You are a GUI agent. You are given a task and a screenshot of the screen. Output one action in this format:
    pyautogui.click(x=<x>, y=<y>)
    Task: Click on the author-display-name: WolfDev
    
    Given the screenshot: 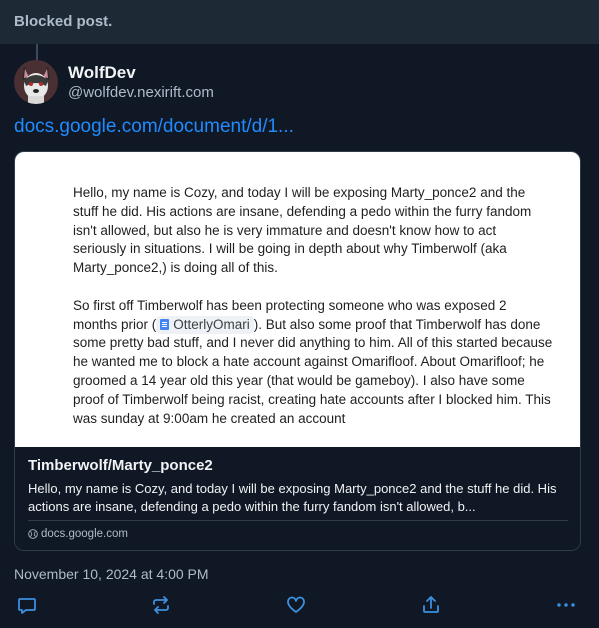 What is the action you would take?
    pyautogui.click(x=102, y=73)
    